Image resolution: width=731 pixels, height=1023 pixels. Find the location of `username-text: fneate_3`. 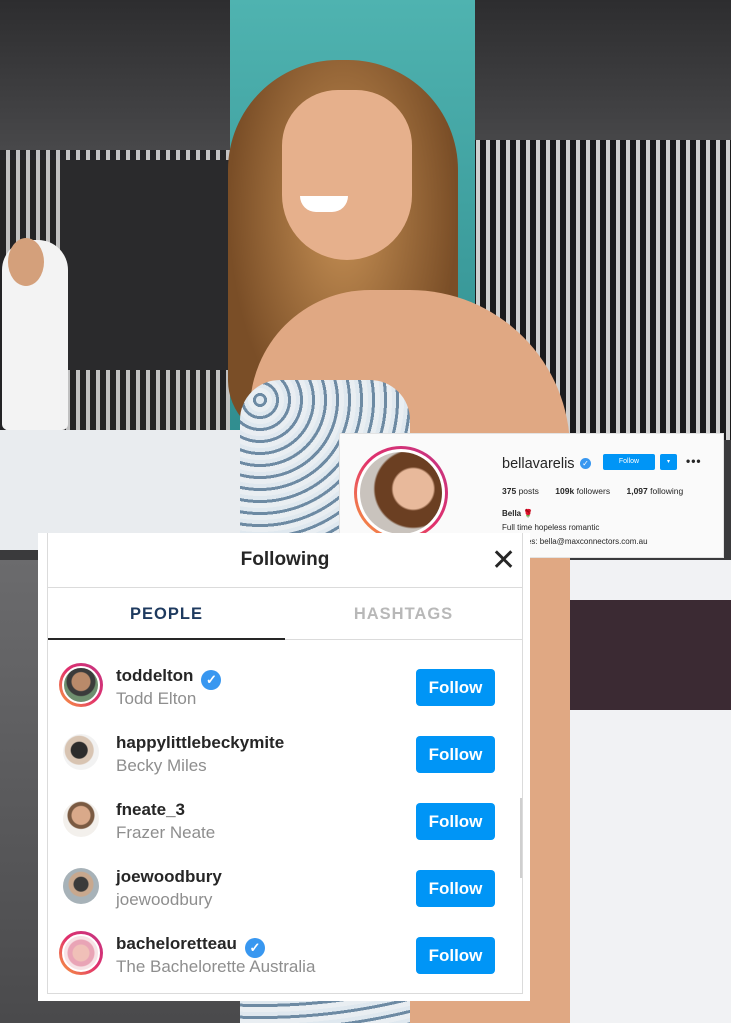

username-text: fneate_3 is located at coordinates (150, 809).